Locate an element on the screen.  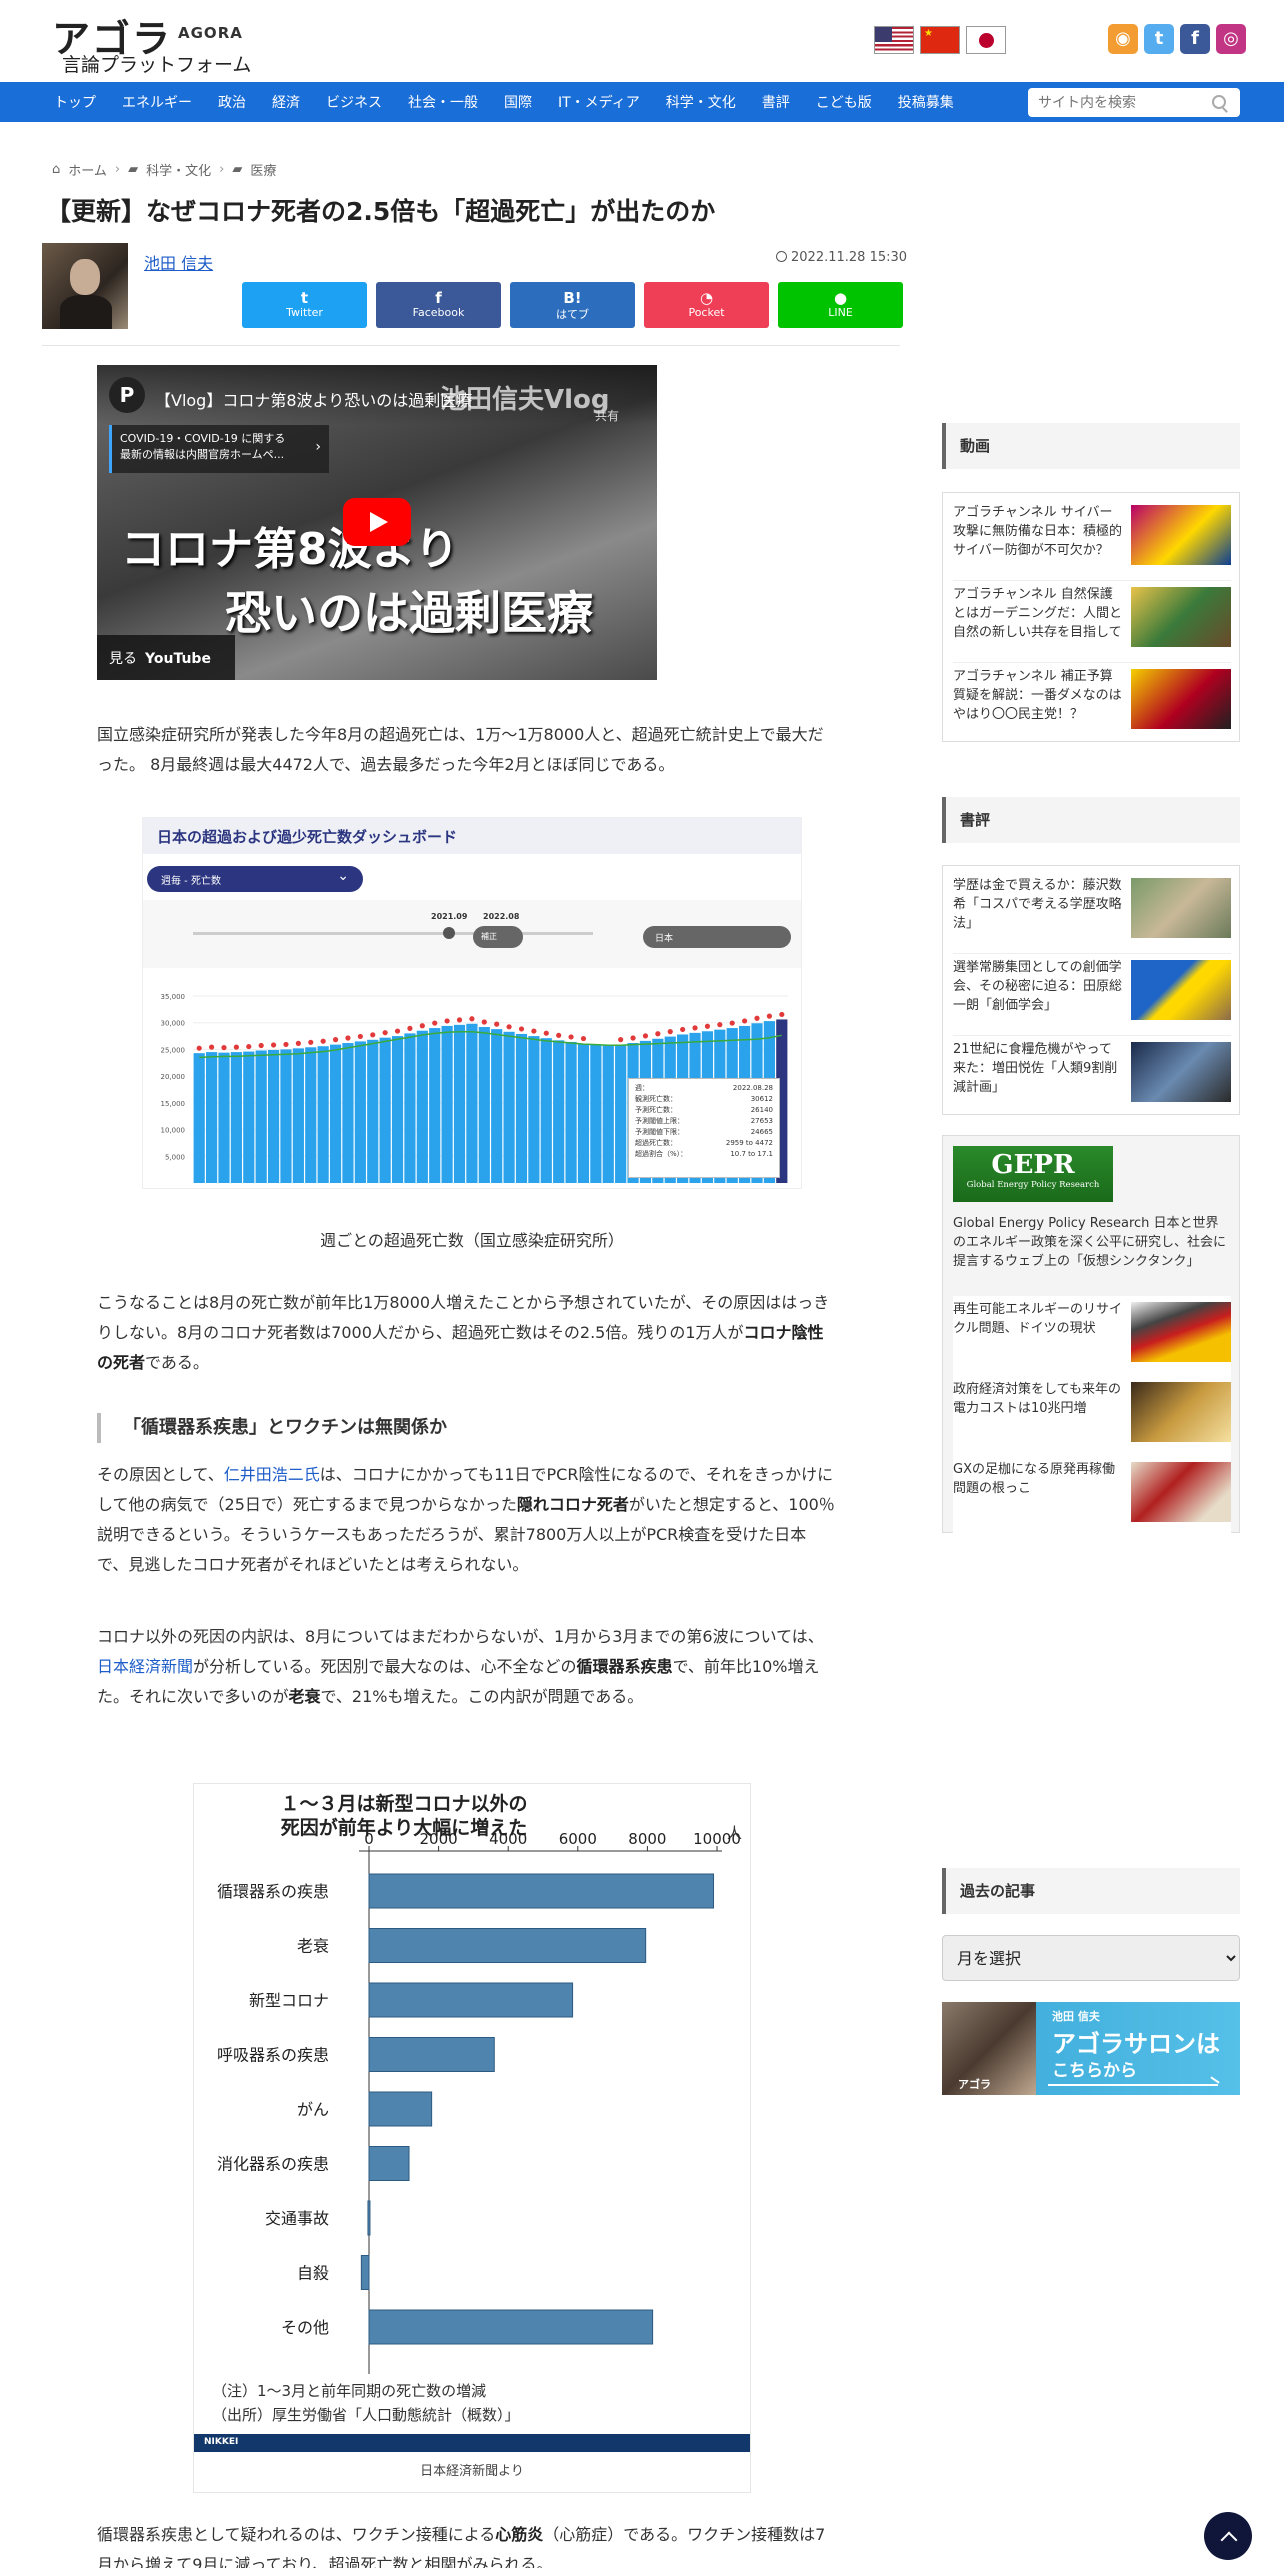
breadcrumb-category: 科学・文化 is located at coordinates (178, 169).